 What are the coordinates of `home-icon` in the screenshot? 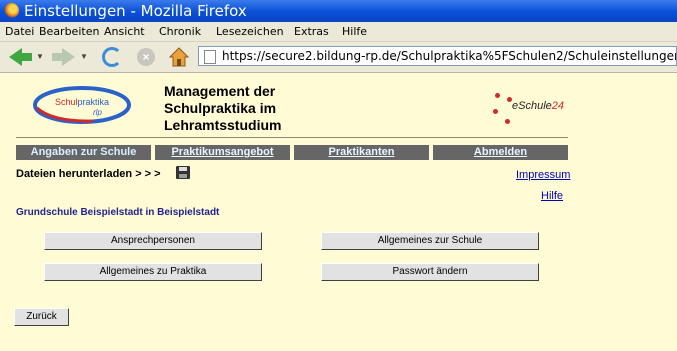 It's located at (179, 57).